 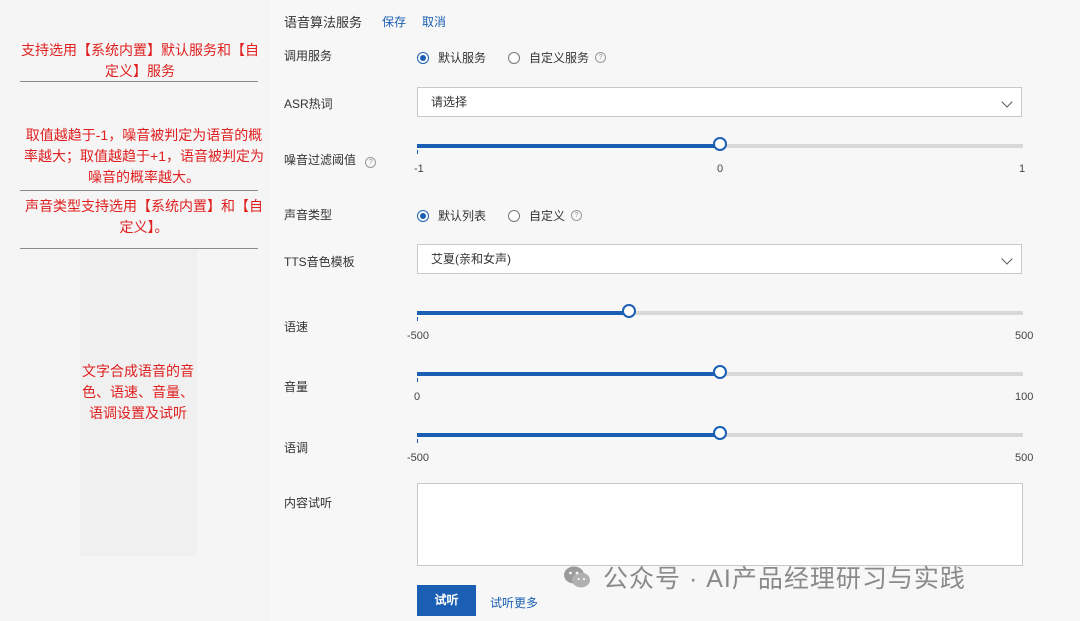 I want to click on radio-label: 默认服务, so click(x=462, y=58).